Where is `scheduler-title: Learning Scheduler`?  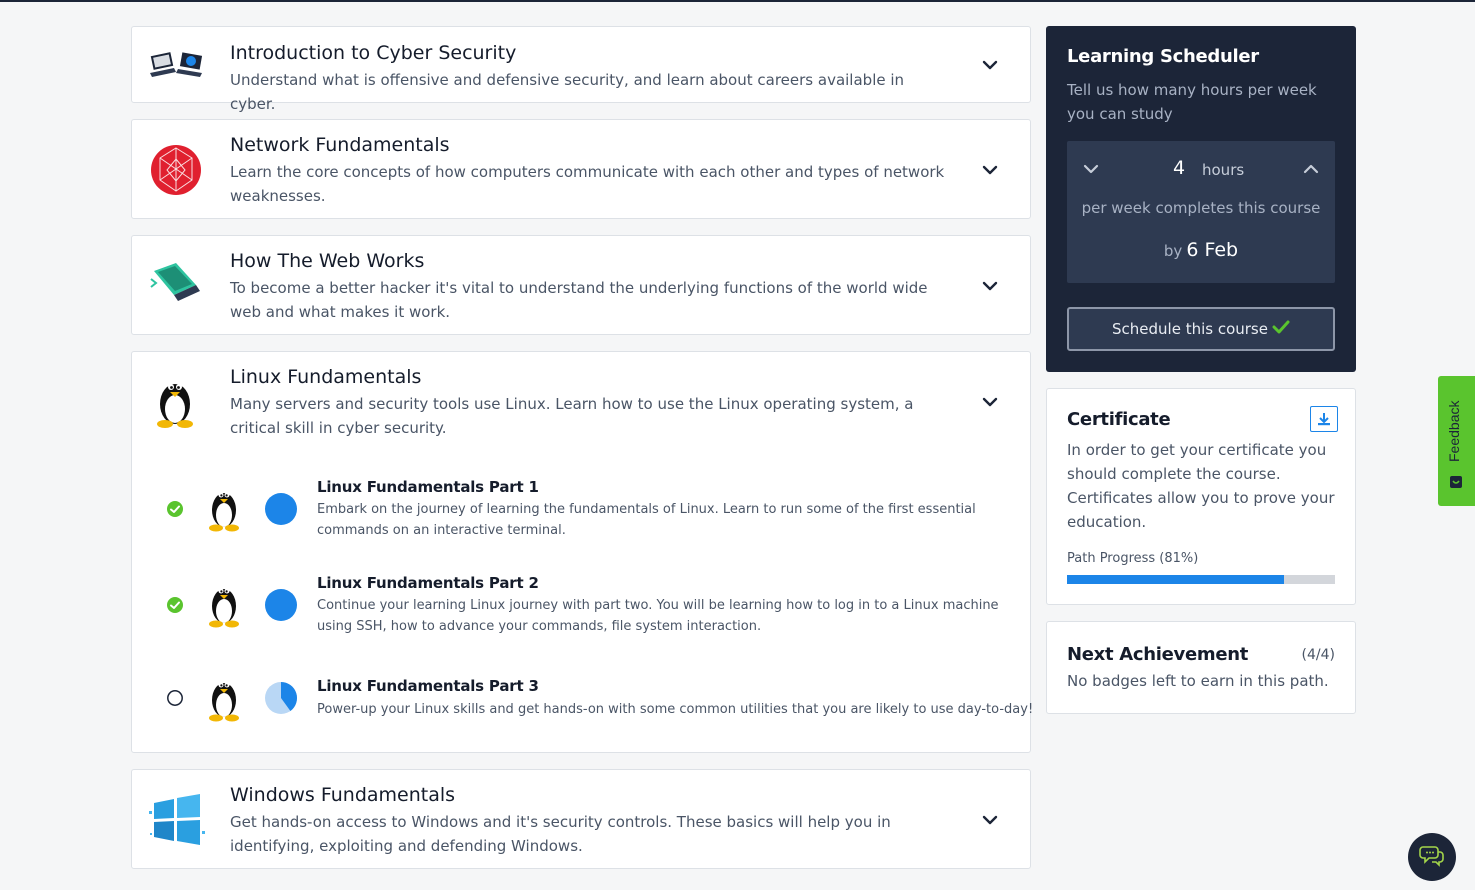
scheduler-title: Learning Scheduler is located at coordinates (1163, 56).